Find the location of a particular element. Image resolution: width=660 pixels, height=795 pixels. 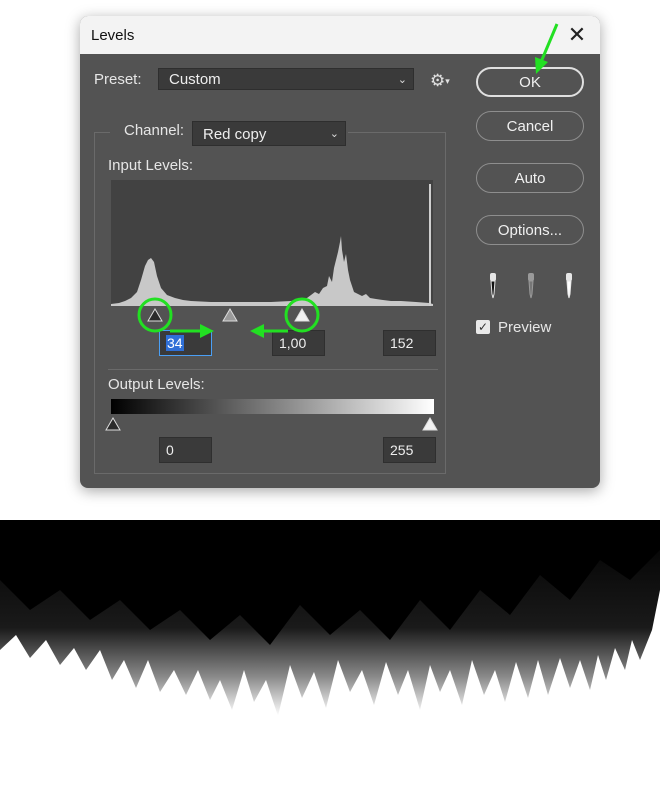

channel-label: Channel: is located at coordinates (154, 130).